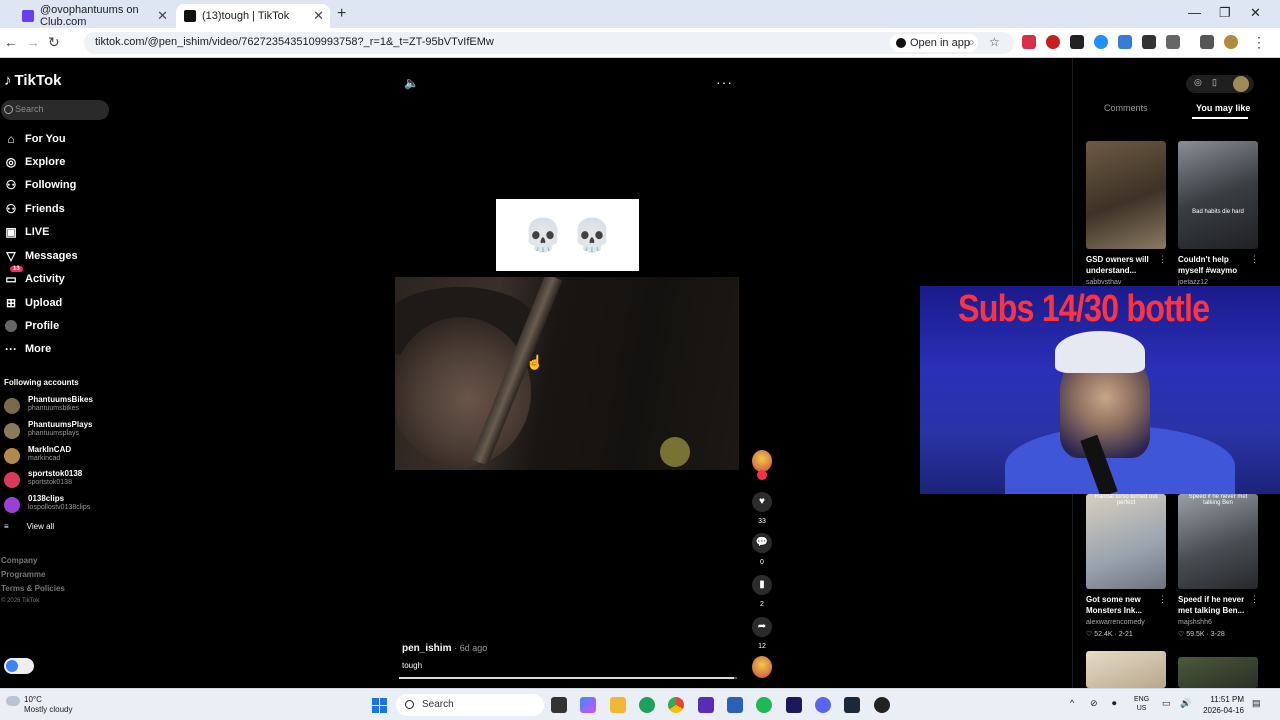 The width and height of the screenshot is (1280, 720). Describe the element at coordinates (1218, 541) in the screenshot. I see `video-thumbnail: Speed if he never met talking Ben` at that location.